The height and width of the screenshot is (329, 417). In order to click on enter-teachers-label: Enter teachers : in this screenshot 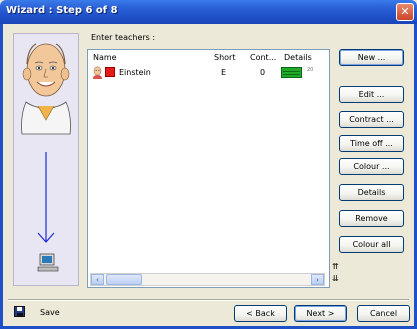, I will do `click(123, 37)`.